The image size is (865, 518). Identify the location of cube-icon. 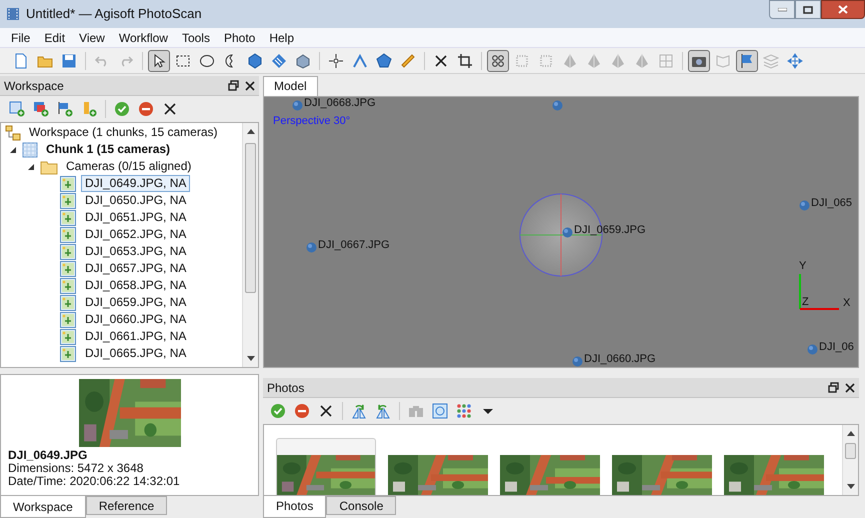
(255, 60).